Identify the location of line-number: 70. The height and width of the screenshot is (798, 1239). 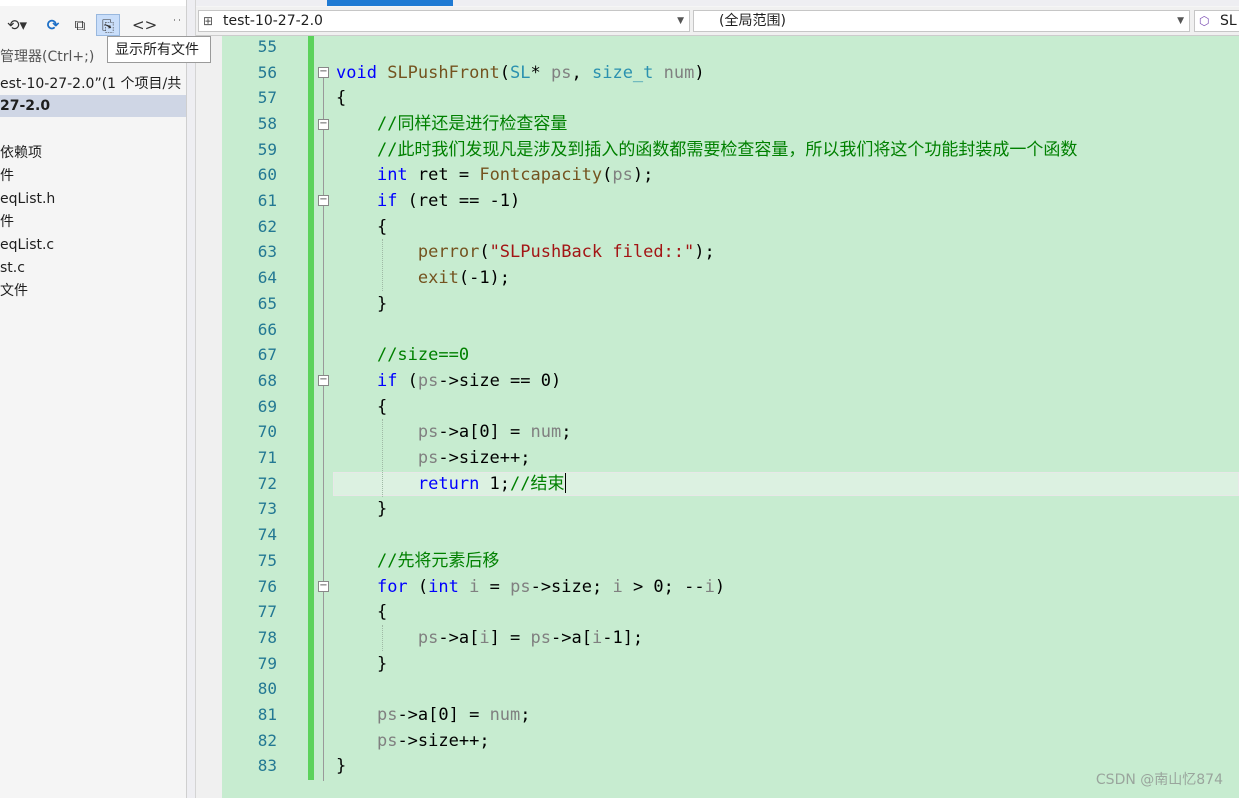
(267, 431).